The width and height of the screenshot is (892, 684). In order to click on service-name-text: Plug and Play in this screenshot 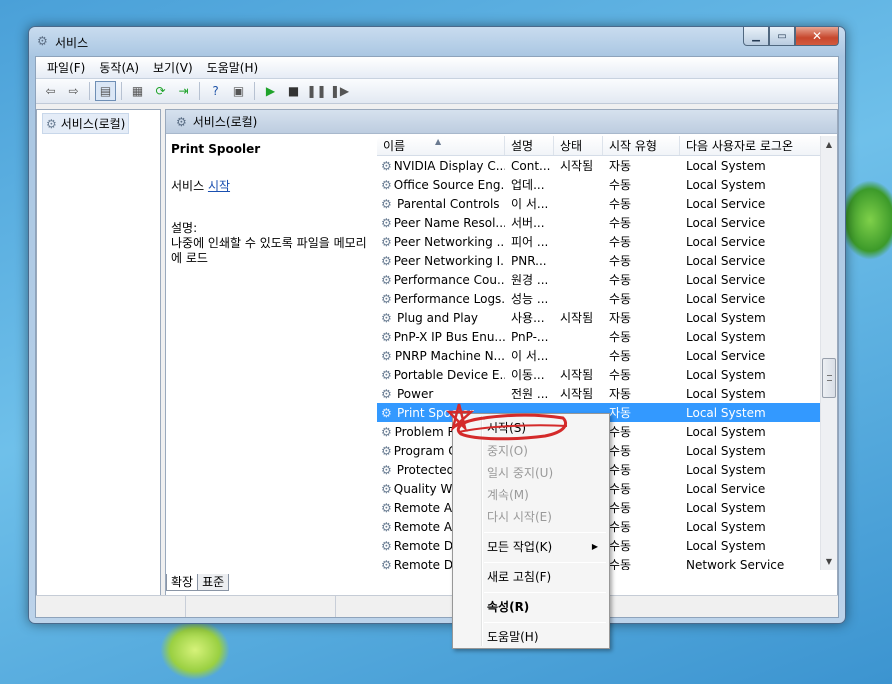, I will do `click(438, 317)`.